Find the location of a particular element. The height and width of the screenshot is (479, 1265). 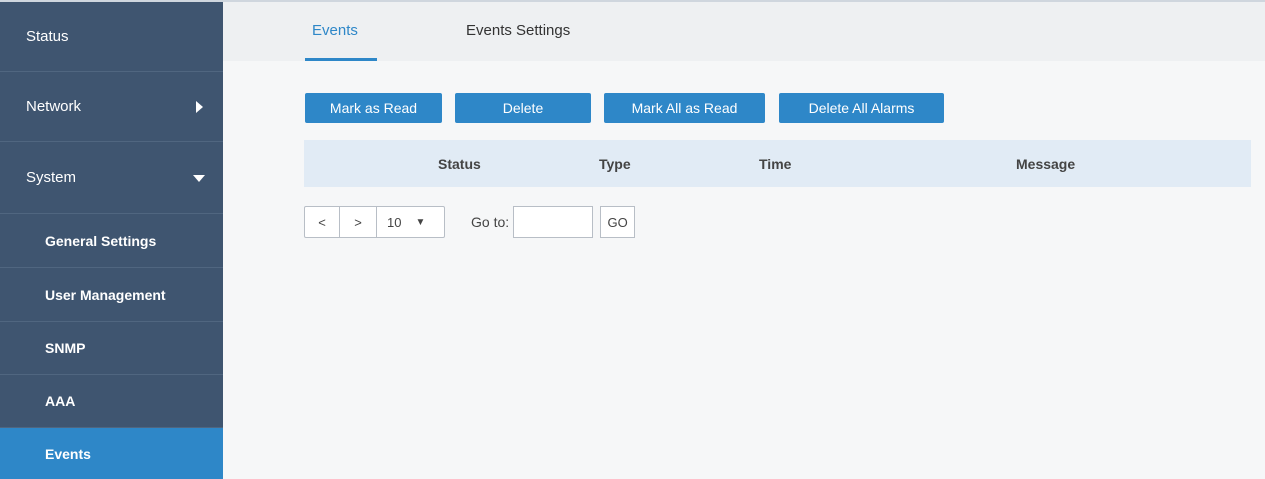

sidebar-item-label: Events is located at coordinates (68, 453).